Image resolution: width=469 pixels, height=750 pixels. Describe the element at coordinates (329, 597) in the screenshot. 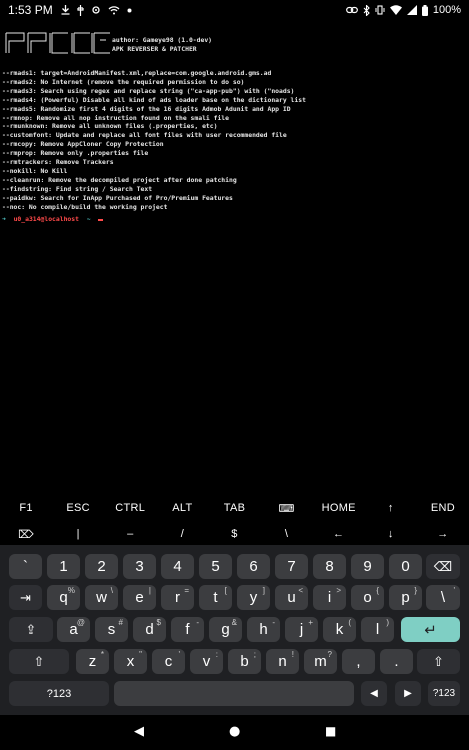

I see `key-i: i >` at that location.